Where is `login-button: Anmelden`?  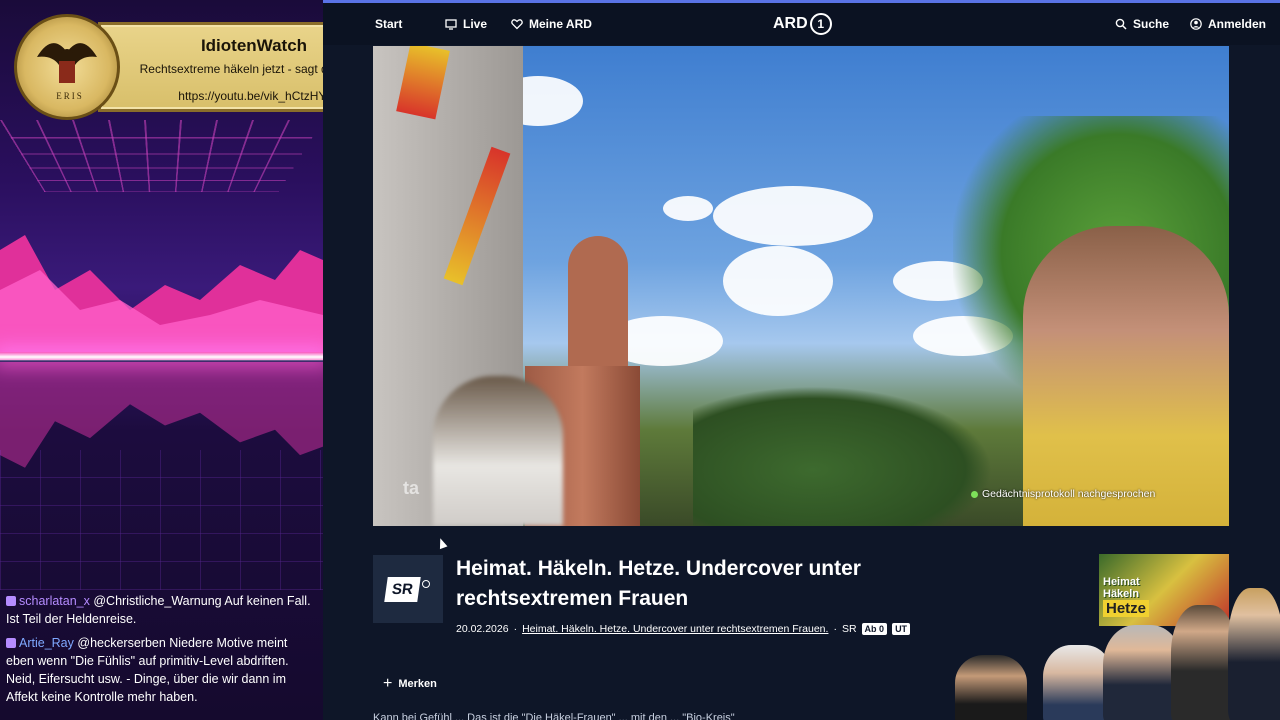 login-button: Anmelden is located at coordinates (1228, 24).